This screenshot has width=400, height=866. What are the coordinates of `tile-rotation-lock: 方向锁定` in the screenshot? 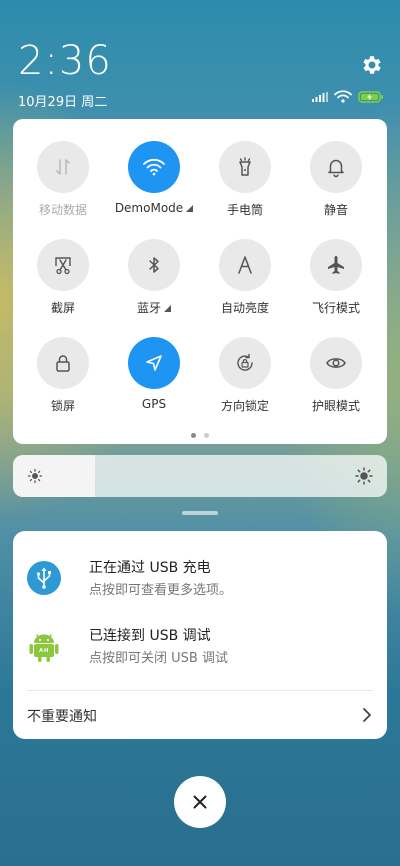 It's located at (245, 375).